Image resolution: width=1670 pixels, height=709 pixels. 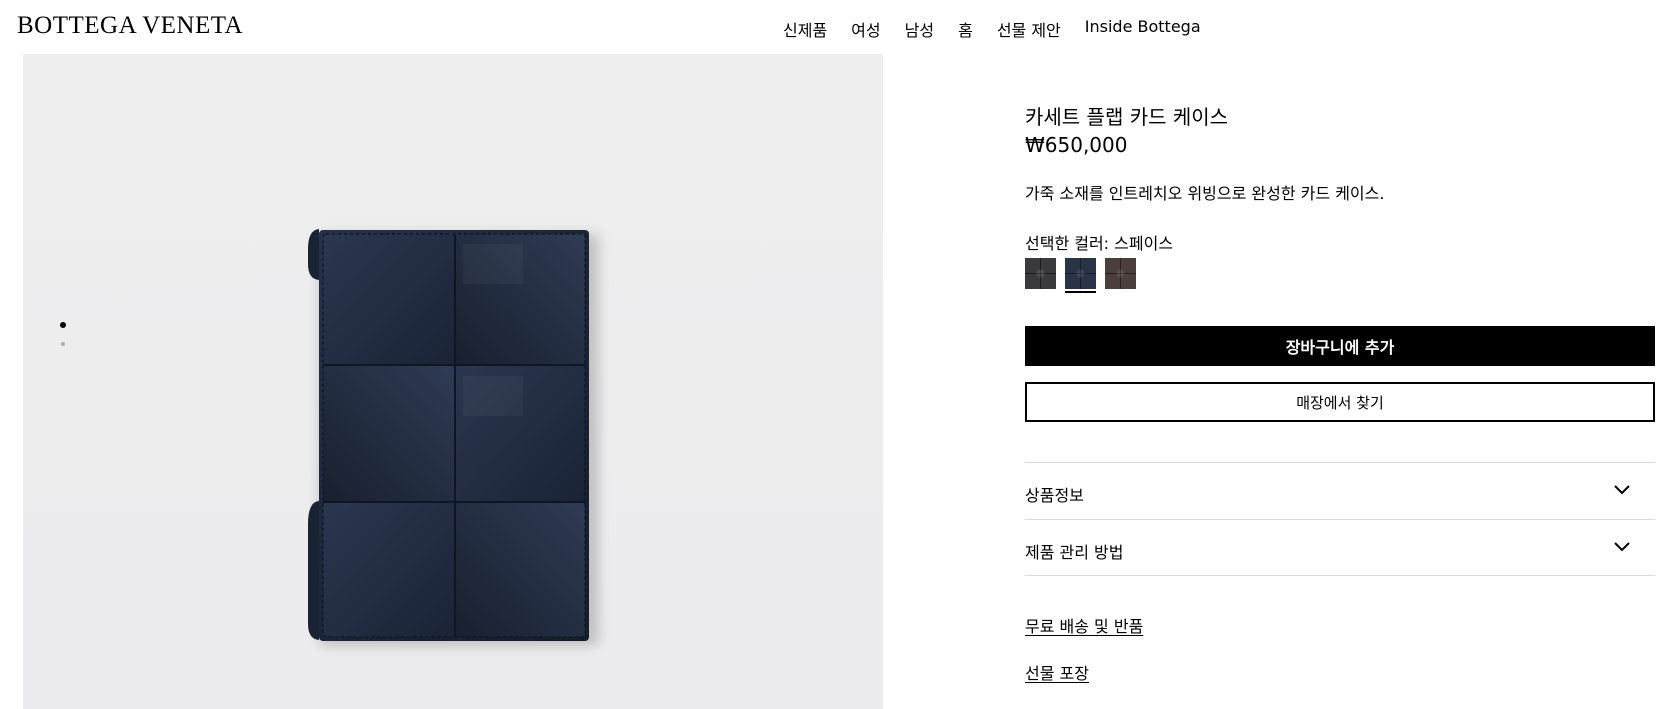 I want to click on product-title: 카세트 플랩 카드 케이스, so click(x=1127, y=117).